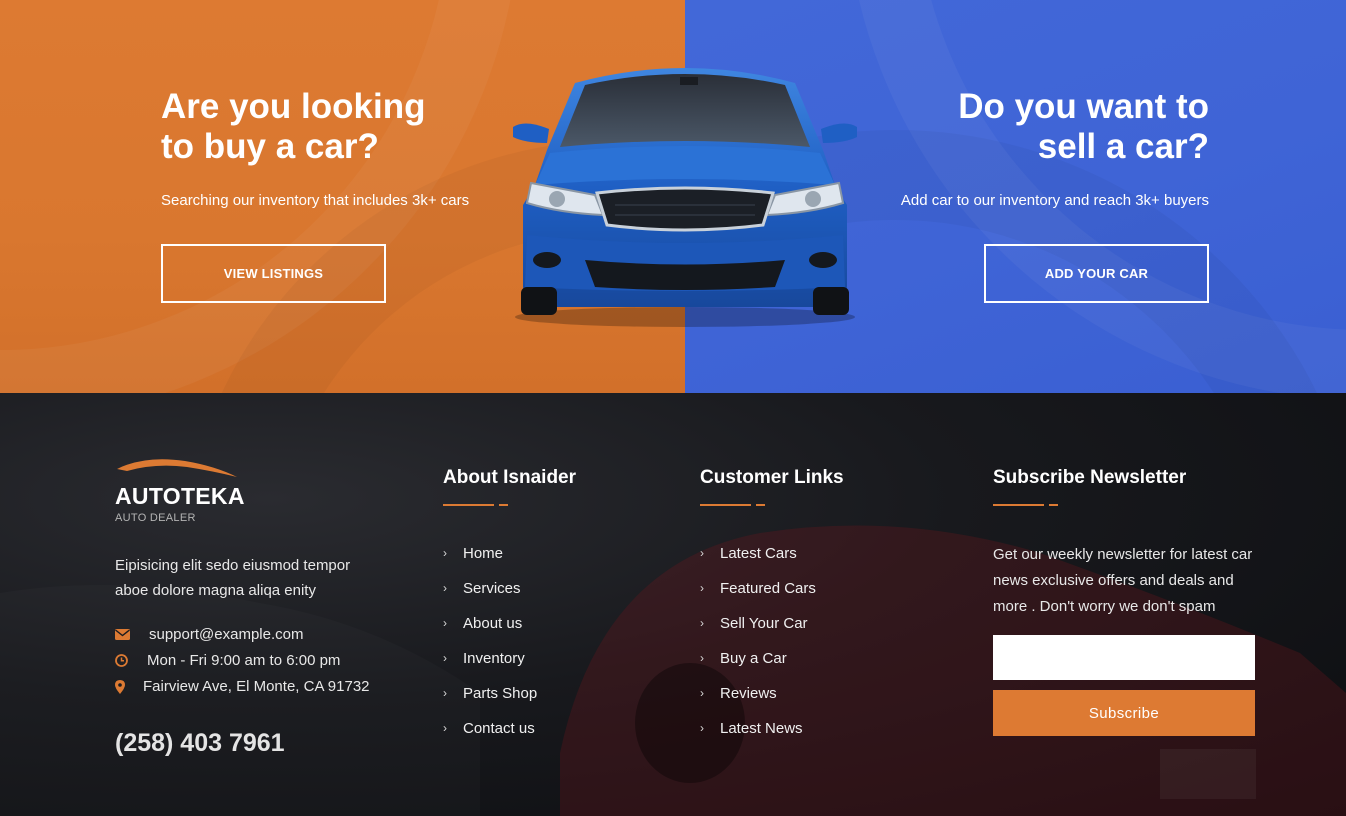  Describe the element at coordinates (490, 597) in the screenshot. I see `footer-link-services: › Services` at that location.